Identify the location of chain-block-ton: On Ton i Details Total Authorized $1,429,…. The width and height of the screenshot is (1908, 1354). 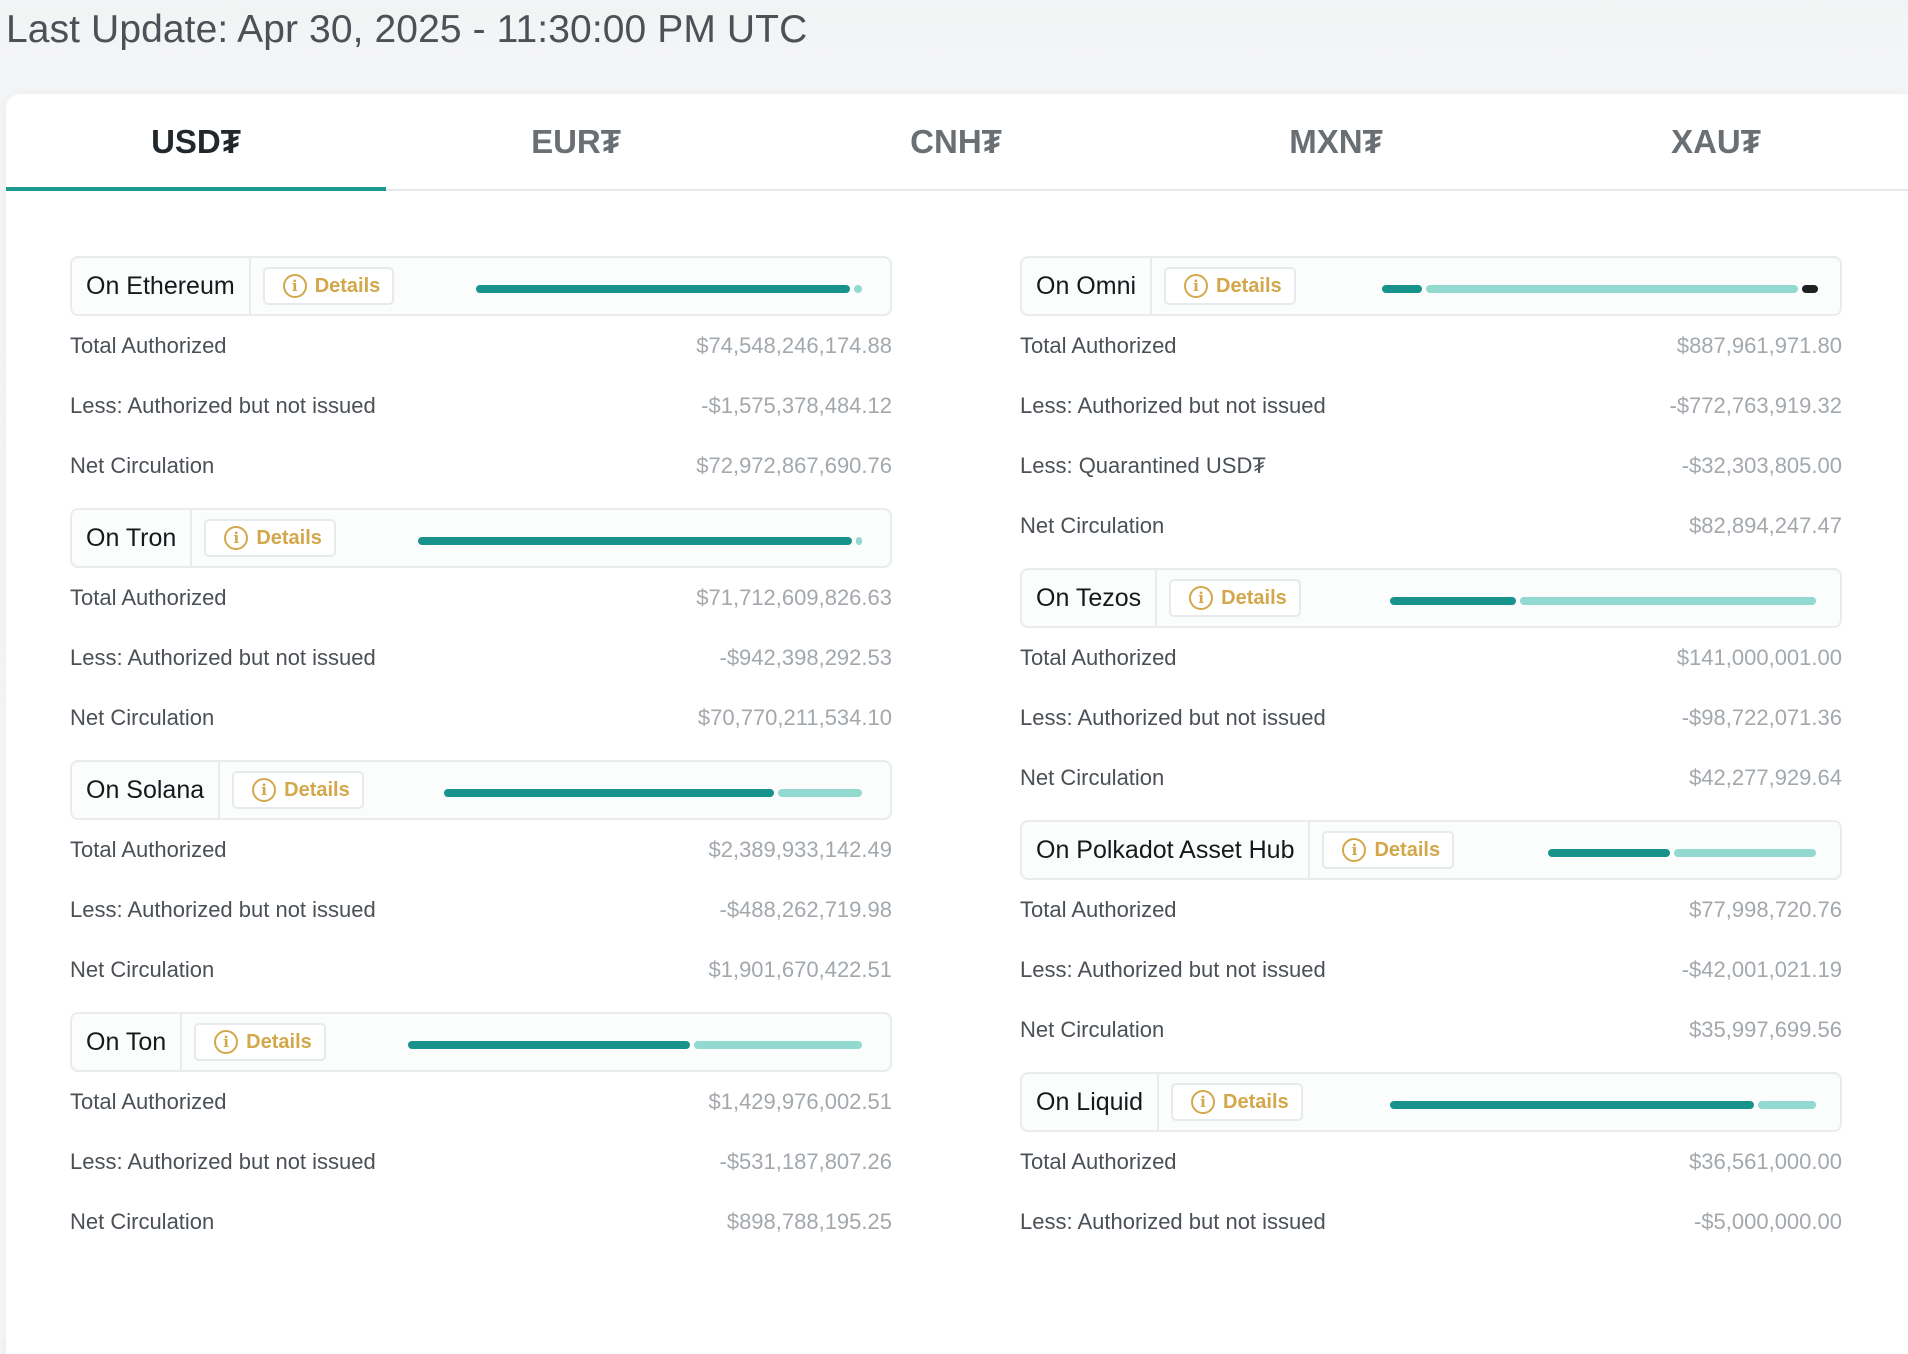
(481, 1132).